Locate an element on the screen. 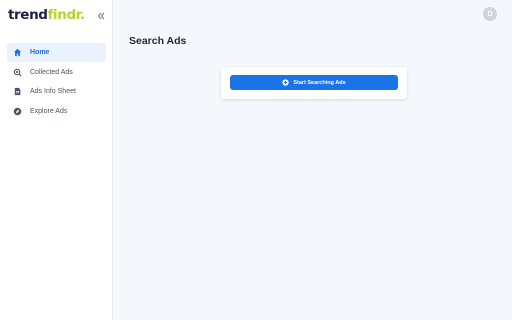 This screenshot has width=512, height=320. start-searching-ads-button: Start Searching Ads is located at coordinates (314, 82).